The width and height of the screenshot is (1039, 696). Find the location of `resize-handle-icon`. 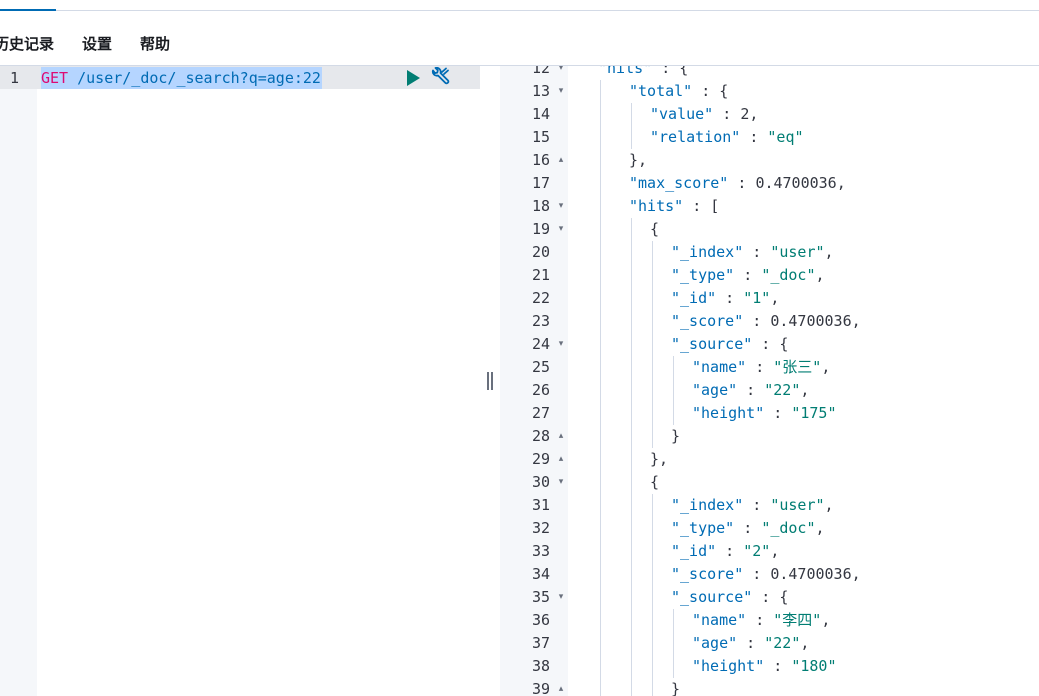

resize-handle-icon is located at coordinates (490, 381).